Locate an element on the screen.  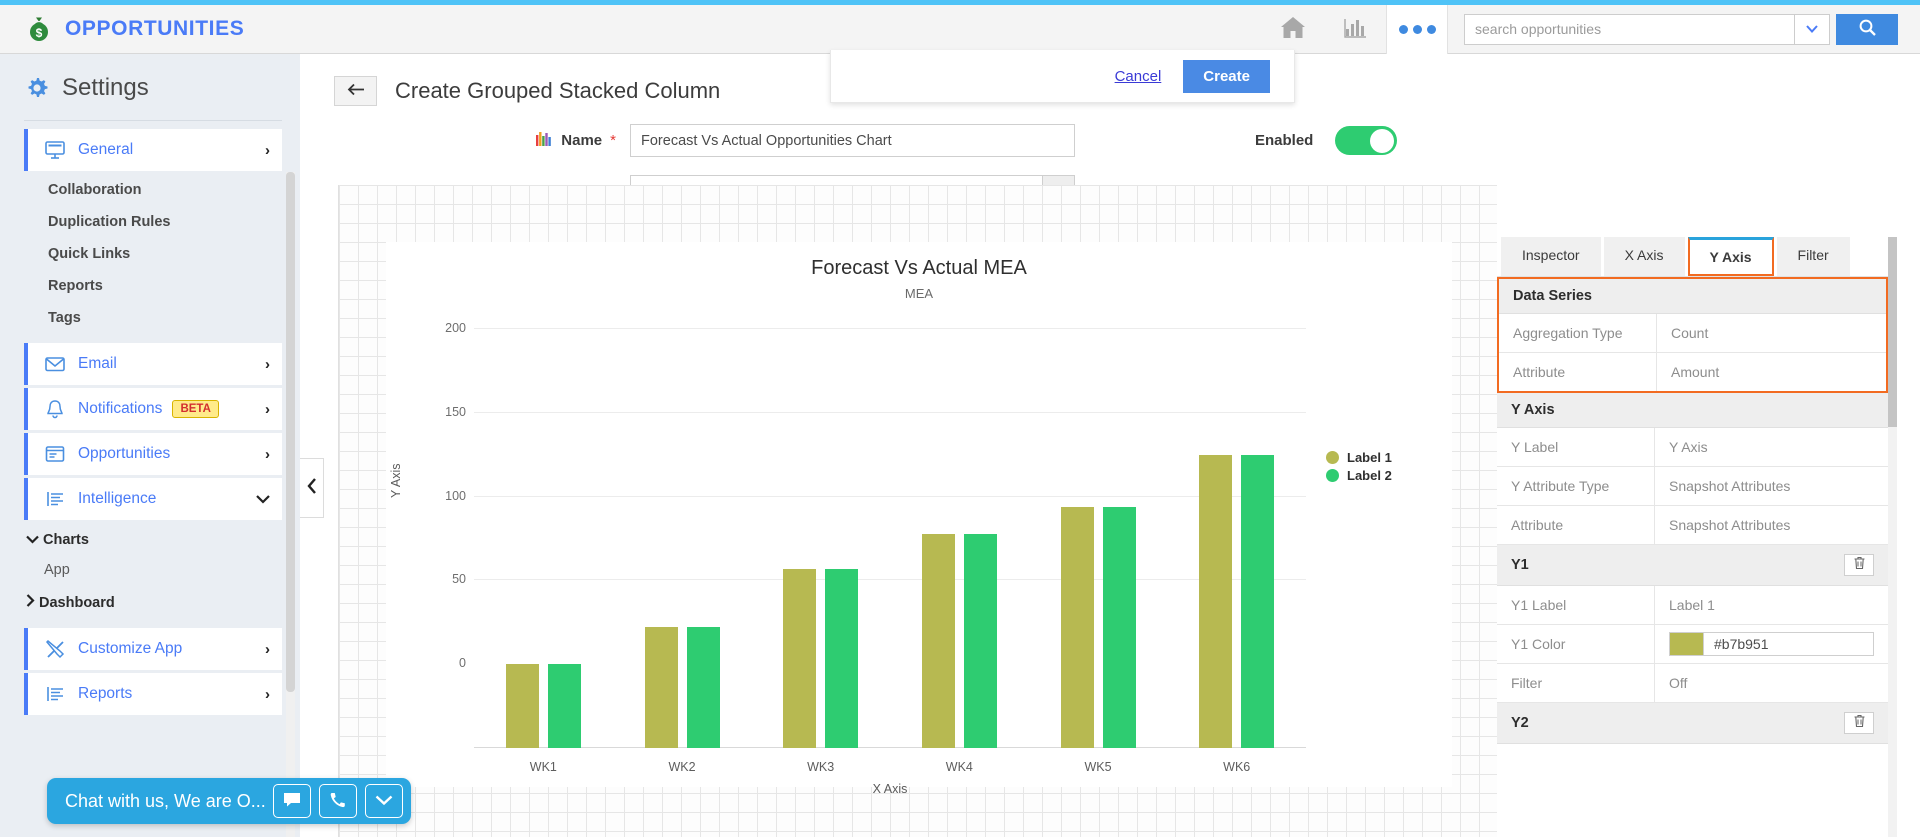
bar-chart-colored-icon is located at coordinates (544, 141).